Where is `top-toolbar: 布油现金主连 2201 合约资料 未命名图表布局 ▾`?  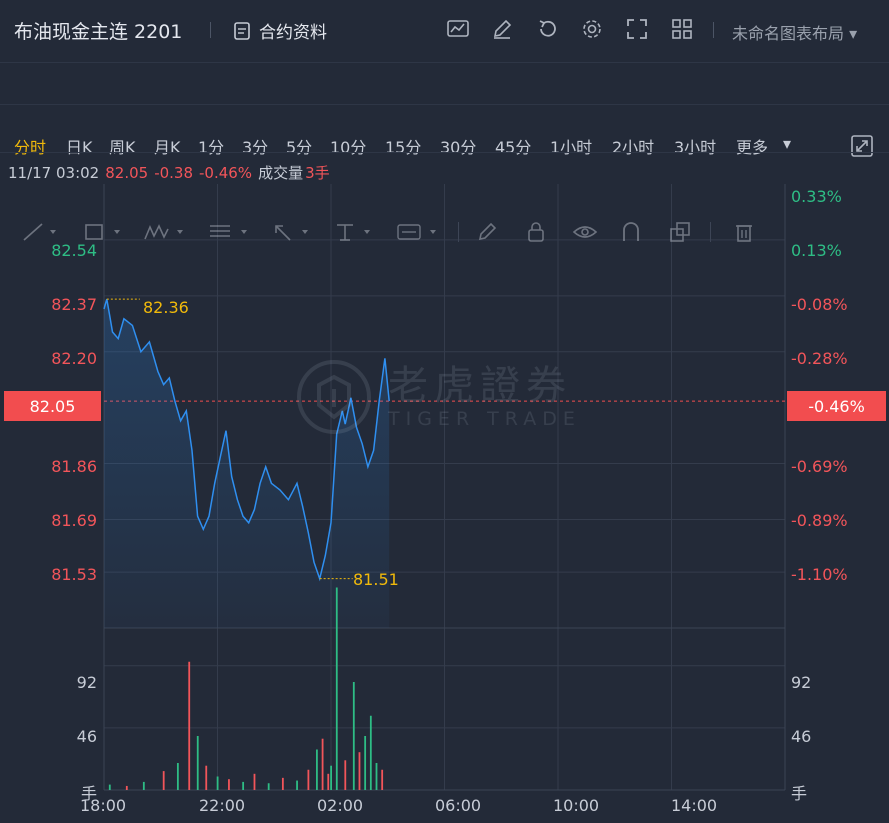 top-toolbar: 布油现金主连 2201 合约资料 未命名图表布局 ▾ is located at coordinates (444, 31).